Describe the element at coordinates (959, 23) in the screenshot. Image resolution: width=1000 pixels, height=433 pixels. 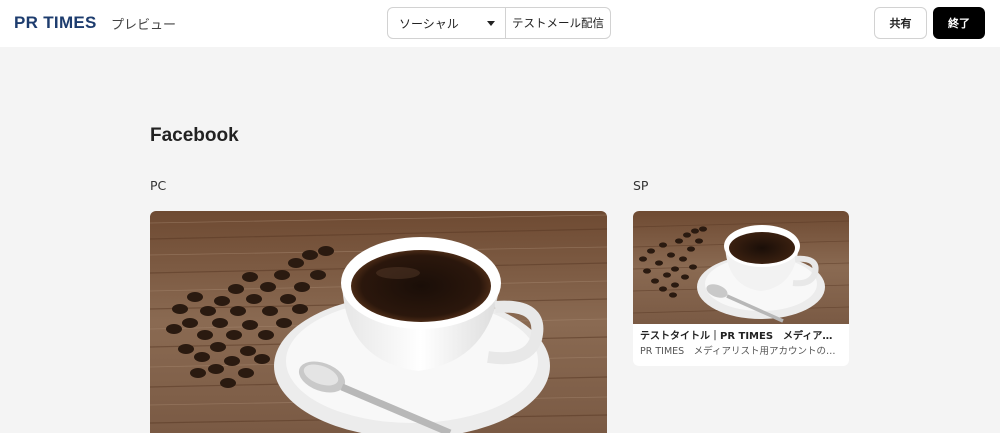
I see `end-button: 終了` at that location.